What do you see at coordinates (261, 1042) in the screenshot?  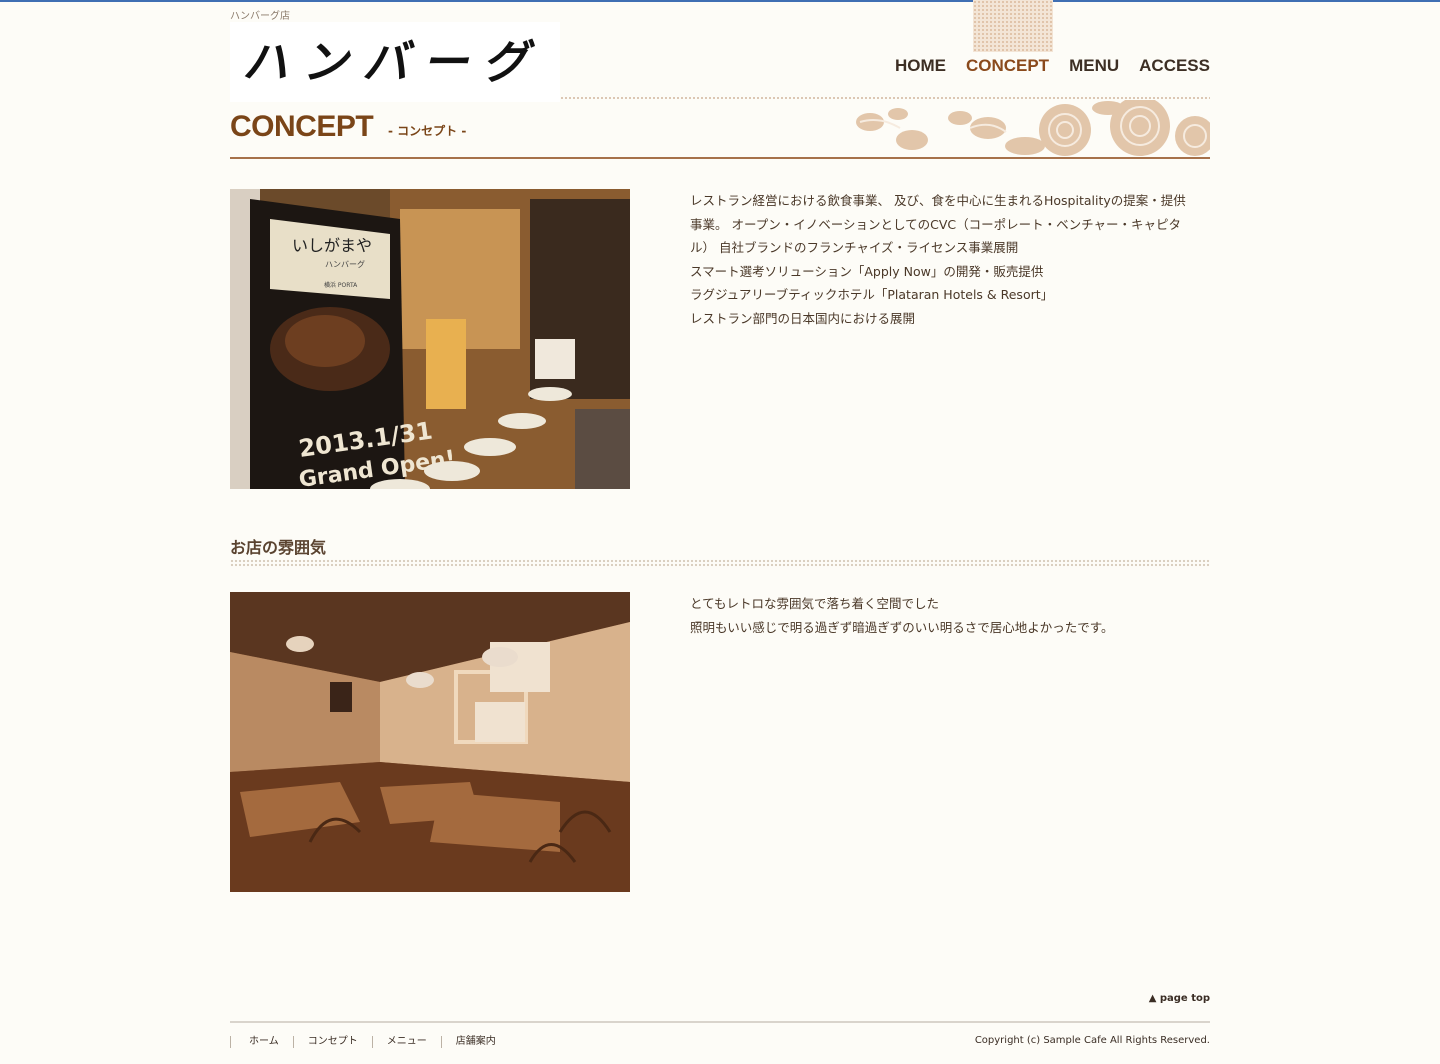 I see `footer-link-home: ホーム` at bounding box center [261, 1042].